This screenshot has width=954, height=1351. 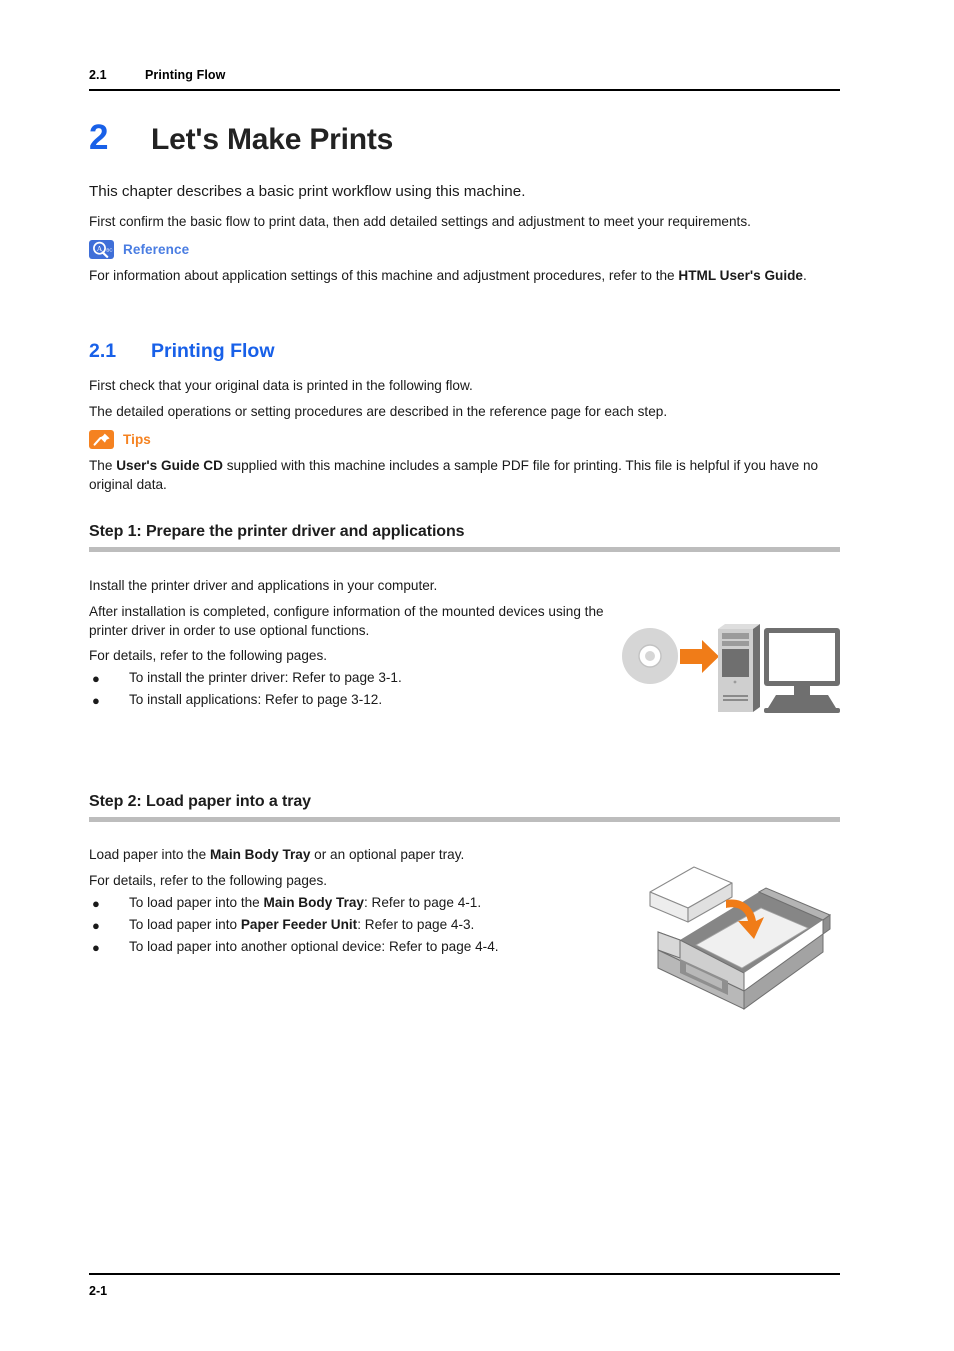 I want to click on paper-tray-loading-illustration, so click(x=730, y=932).